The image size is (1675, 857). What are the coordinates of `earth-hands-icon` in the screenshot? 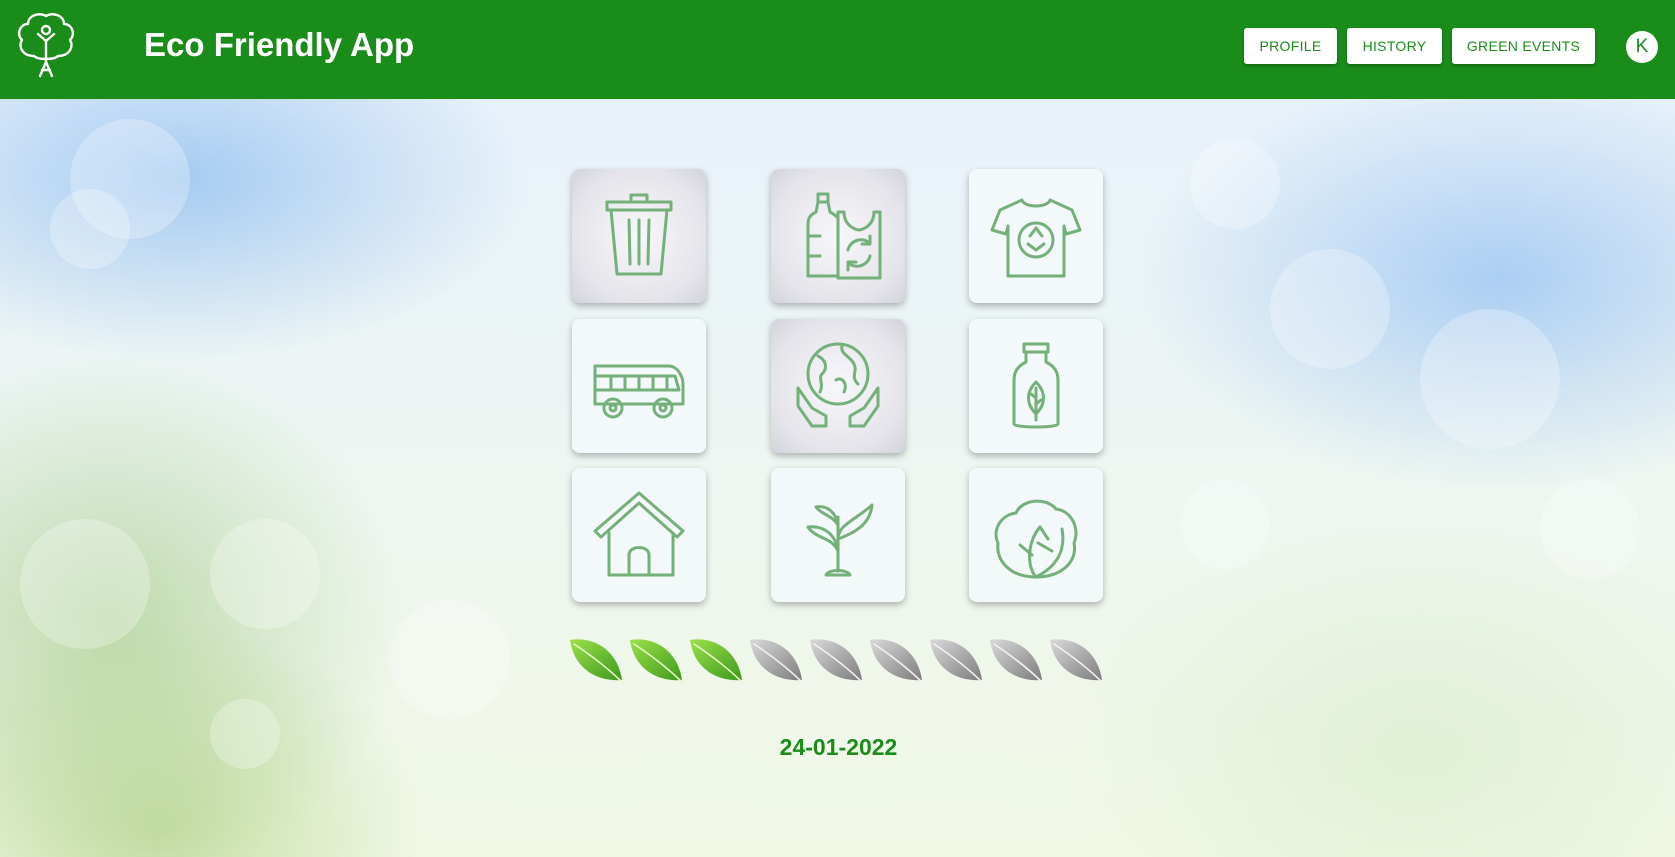 It's located at (838, 385).